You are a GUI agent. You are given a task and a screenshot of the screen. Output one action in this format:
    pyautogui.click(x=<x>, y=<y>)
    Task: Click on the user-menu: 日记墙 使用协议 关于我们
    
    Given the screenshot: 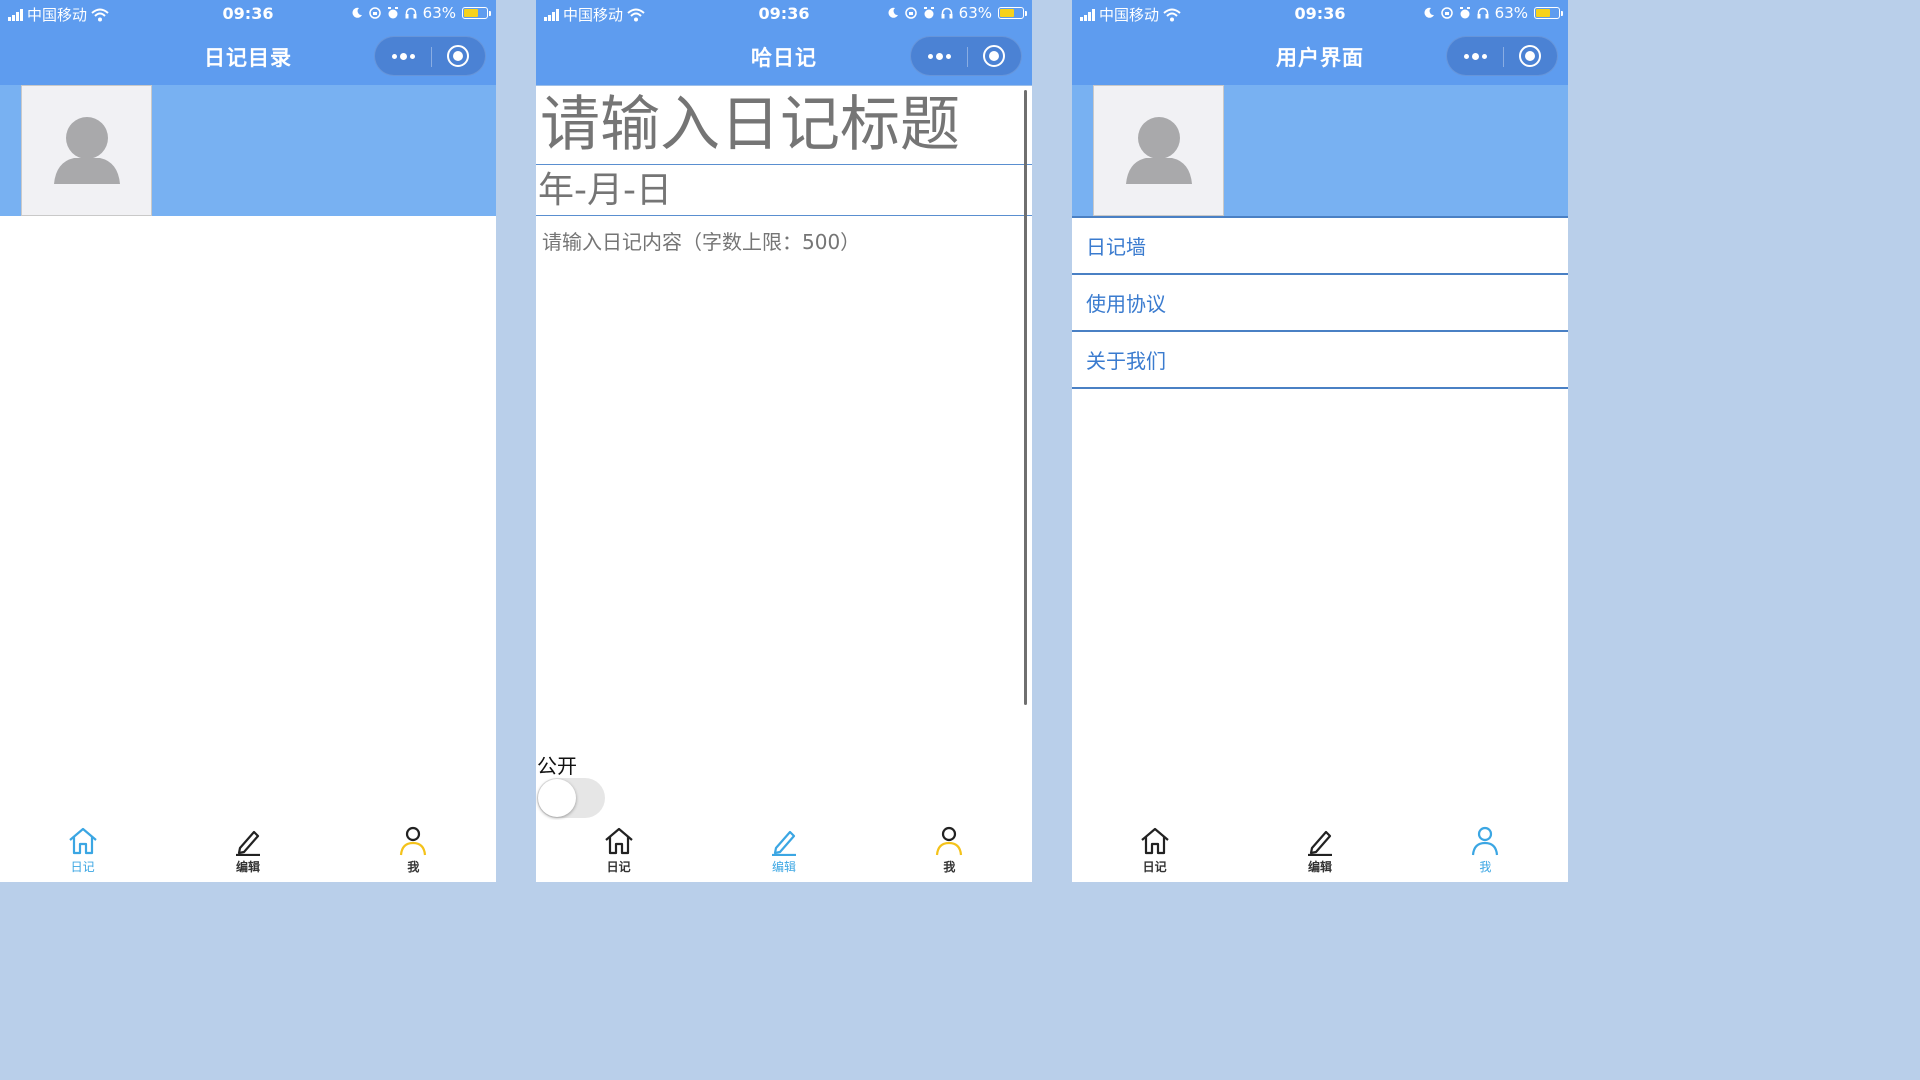 What is the action you would take?
    pyautogui.click(x=1320, y=302)
    